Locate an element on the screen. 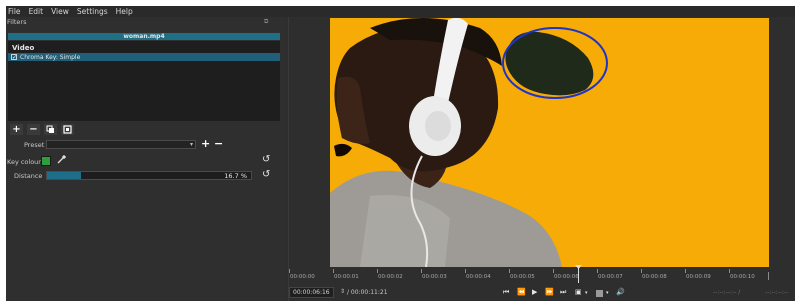 The height and width of the screenshot is (301, 801). timeline-tick-label: 00:00:02 is located at coordinates (390, 277).